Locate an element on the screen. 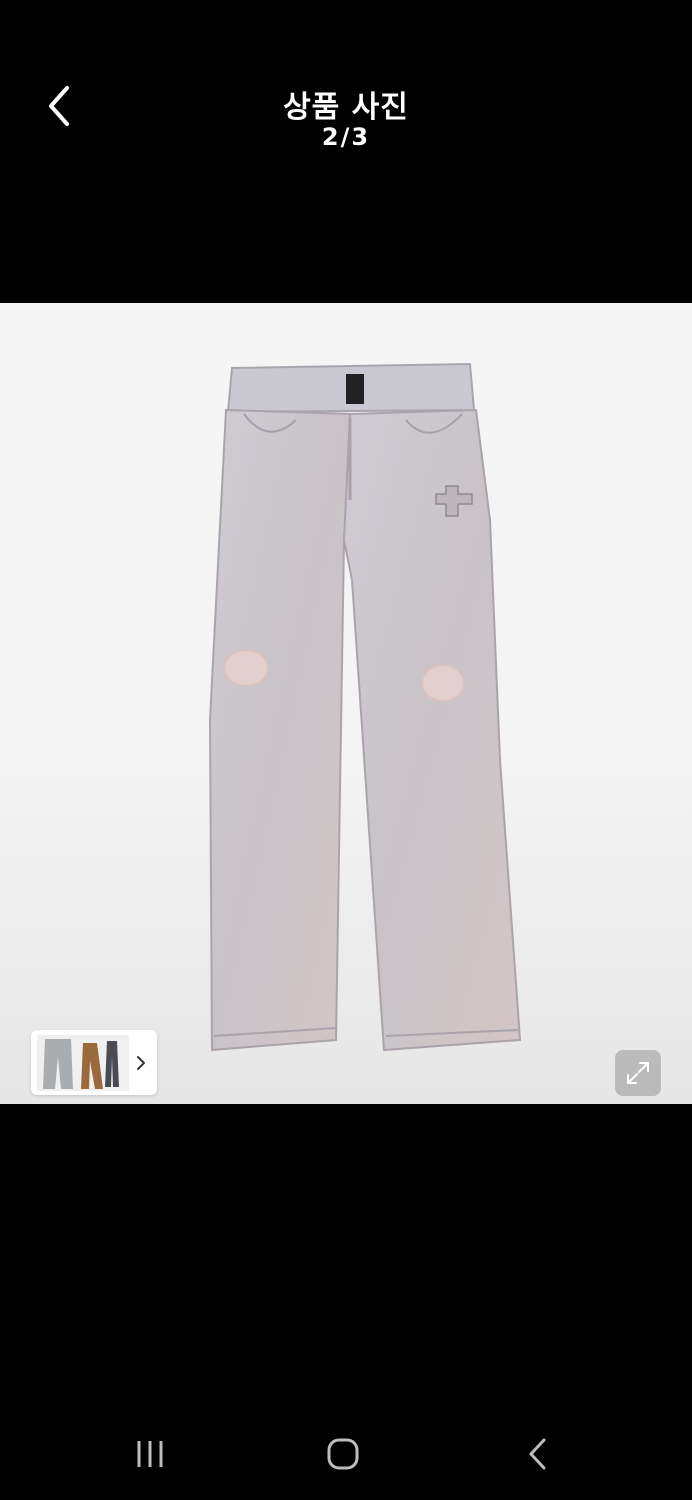  system-nav-bar is located at coordinates (346, 1452).